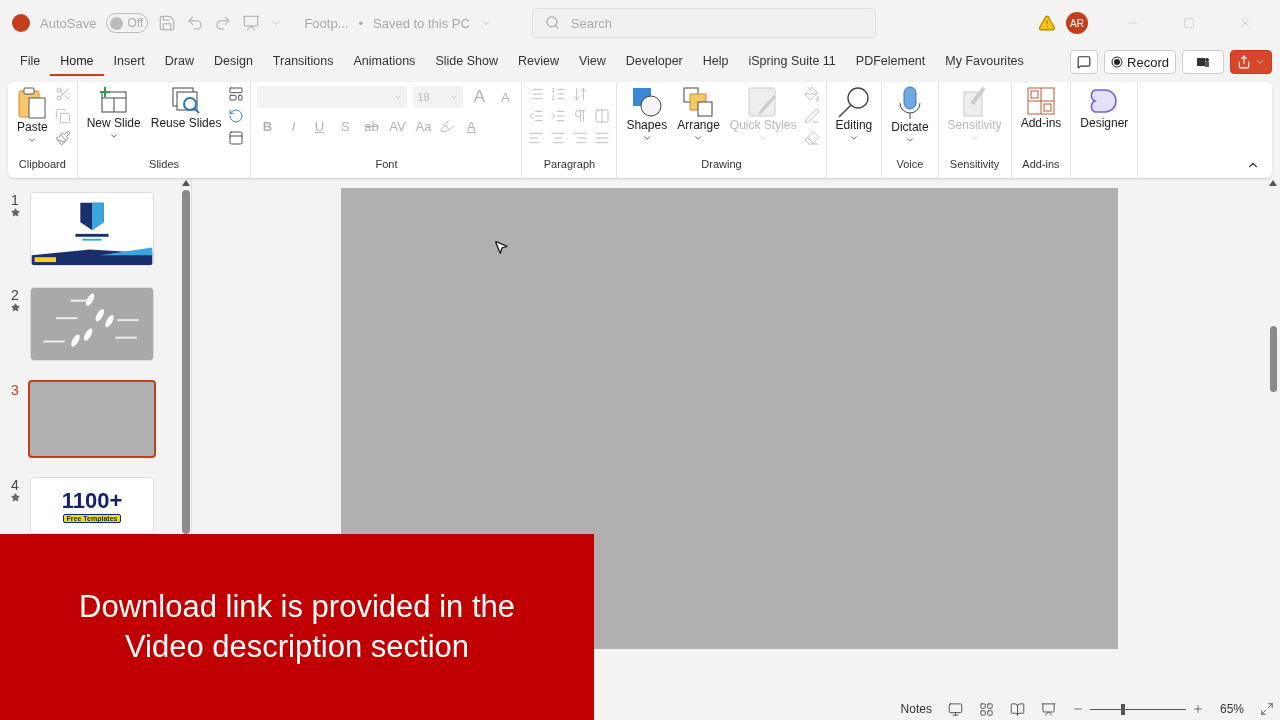  What do you see at coordinates (236, 94) in the screenshot?
I see `layout-icon` at bounding box center [236, 94].